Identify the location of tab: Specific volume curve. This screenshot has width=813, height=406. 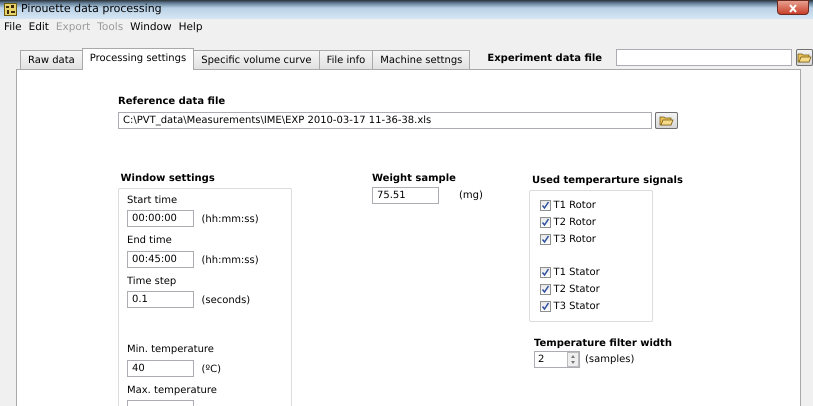
(256, 59).